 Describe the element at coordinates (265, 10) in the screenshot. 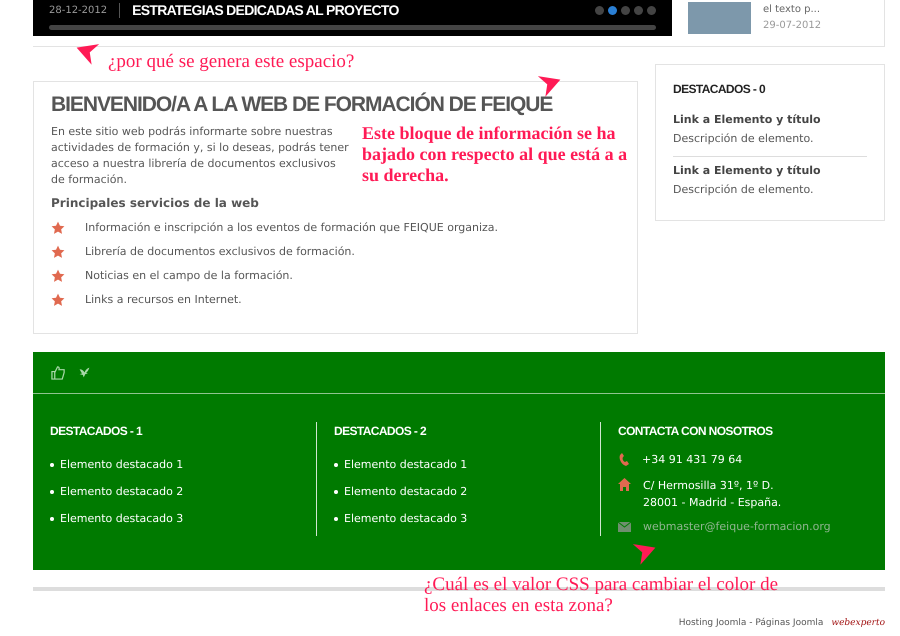

I see `slide-title: ESTRATEGIAS DEDICADAS AL PROYECTO` at that location.